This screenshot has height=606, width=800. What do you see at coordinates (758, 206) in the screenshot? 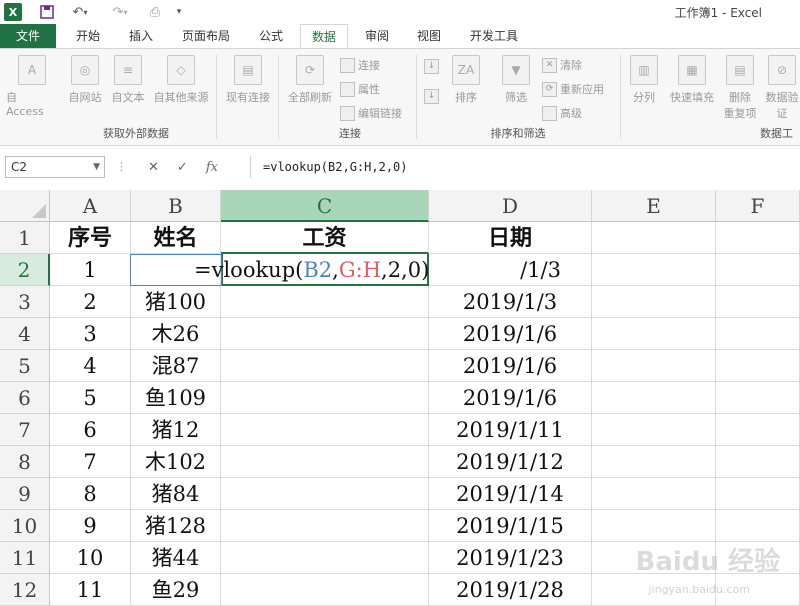
I see `column-header-f: F` at bounding box center [758, 206].